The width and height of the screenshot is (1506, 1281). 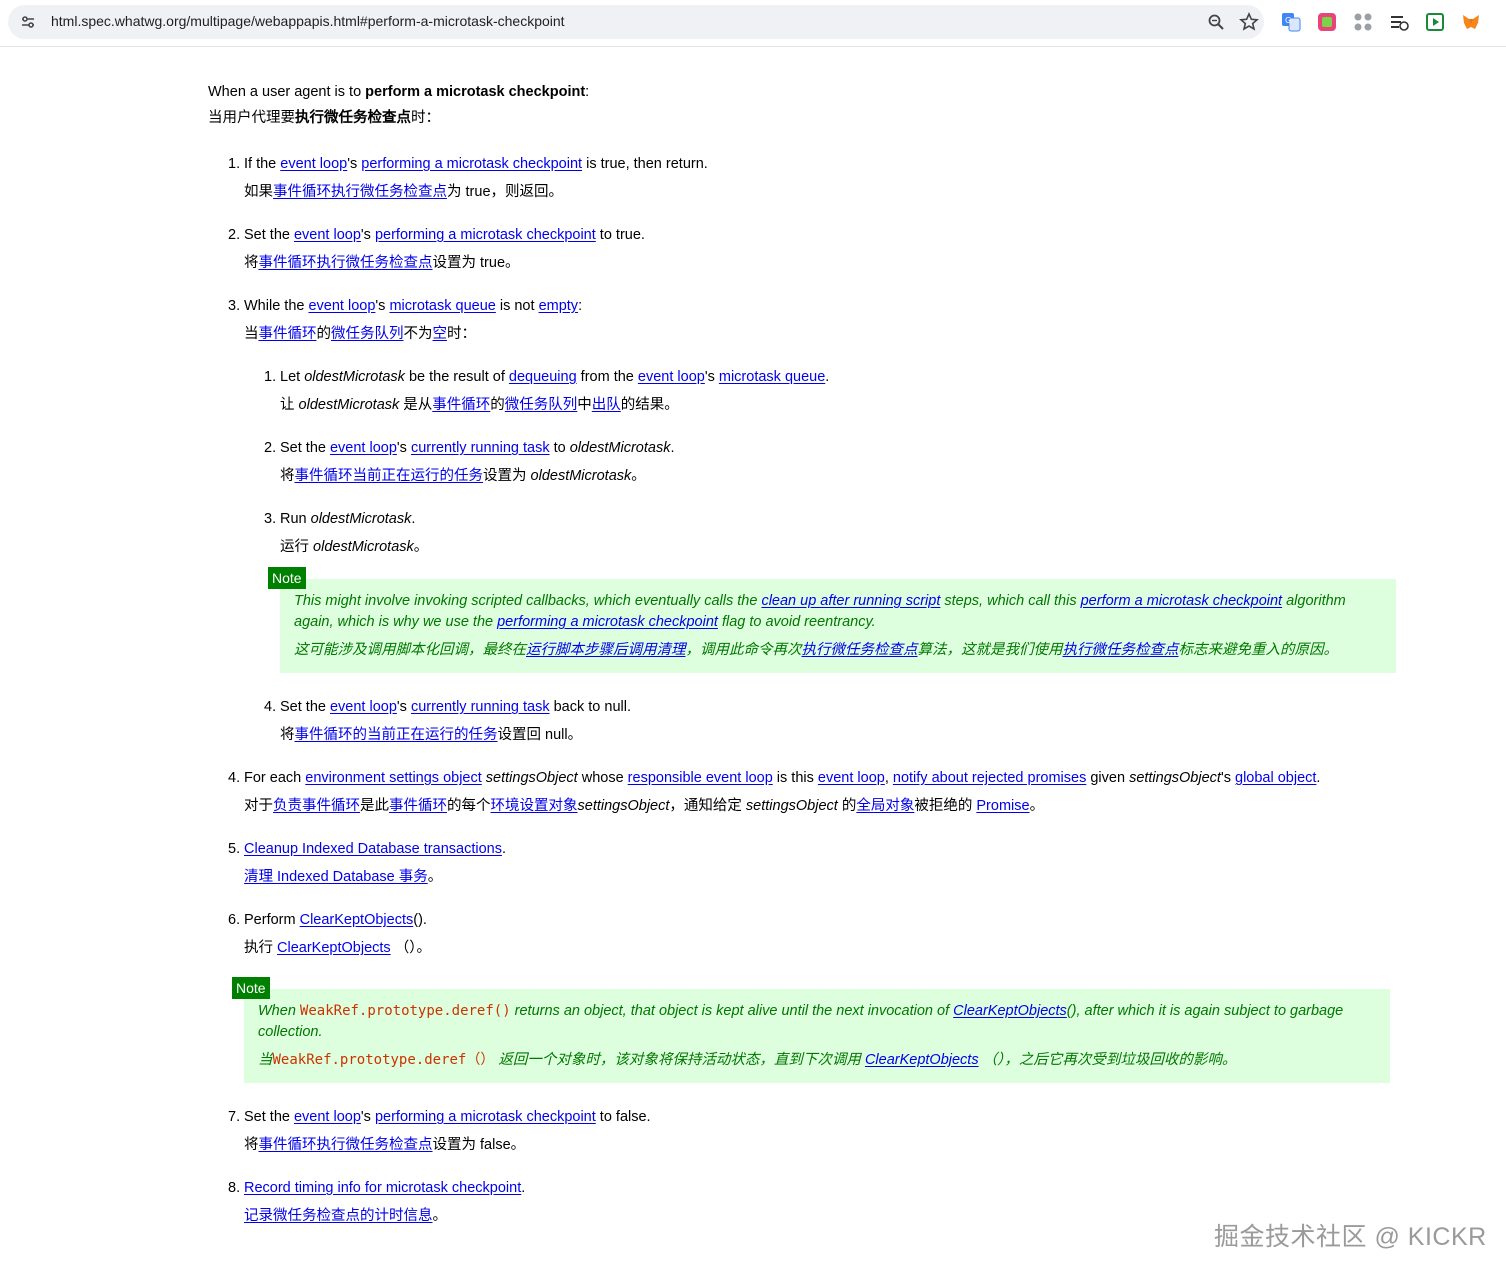 I want to click on tune-icon, so click(x=28, y=22).